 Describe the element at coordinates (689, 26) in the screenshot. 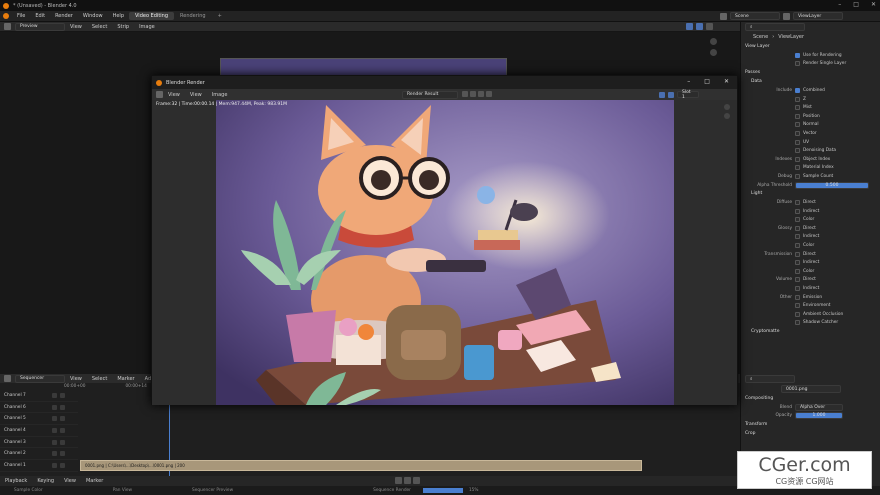

I see `gizmo-icon` at that location.